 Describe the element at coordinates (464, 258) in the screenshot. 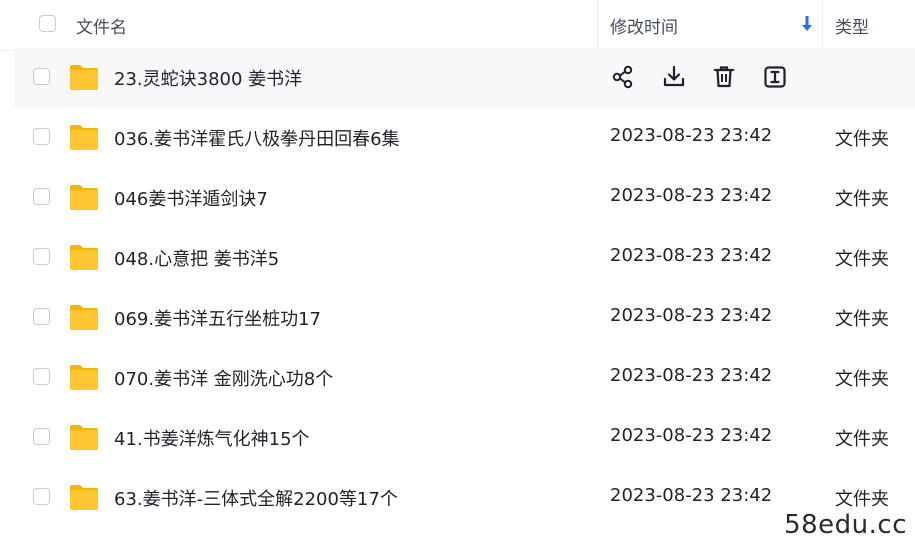

I see `table-row: 048.心意把 姜书洋5 2023-08-23 23:42 文件夹` at that location.